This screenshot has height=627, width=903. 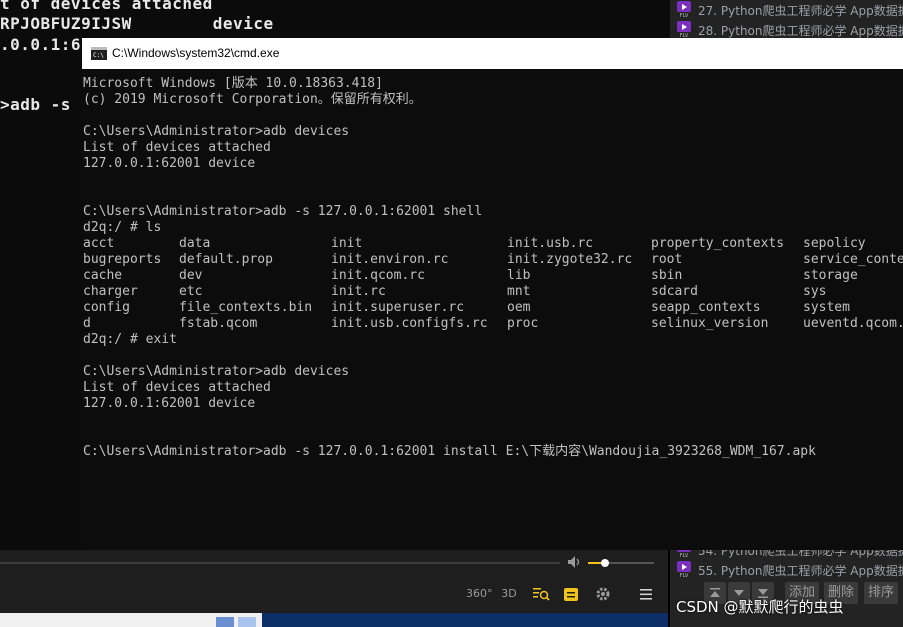 I want to click on player-control-bar: 360° 3D, so click(x=334, y=581).